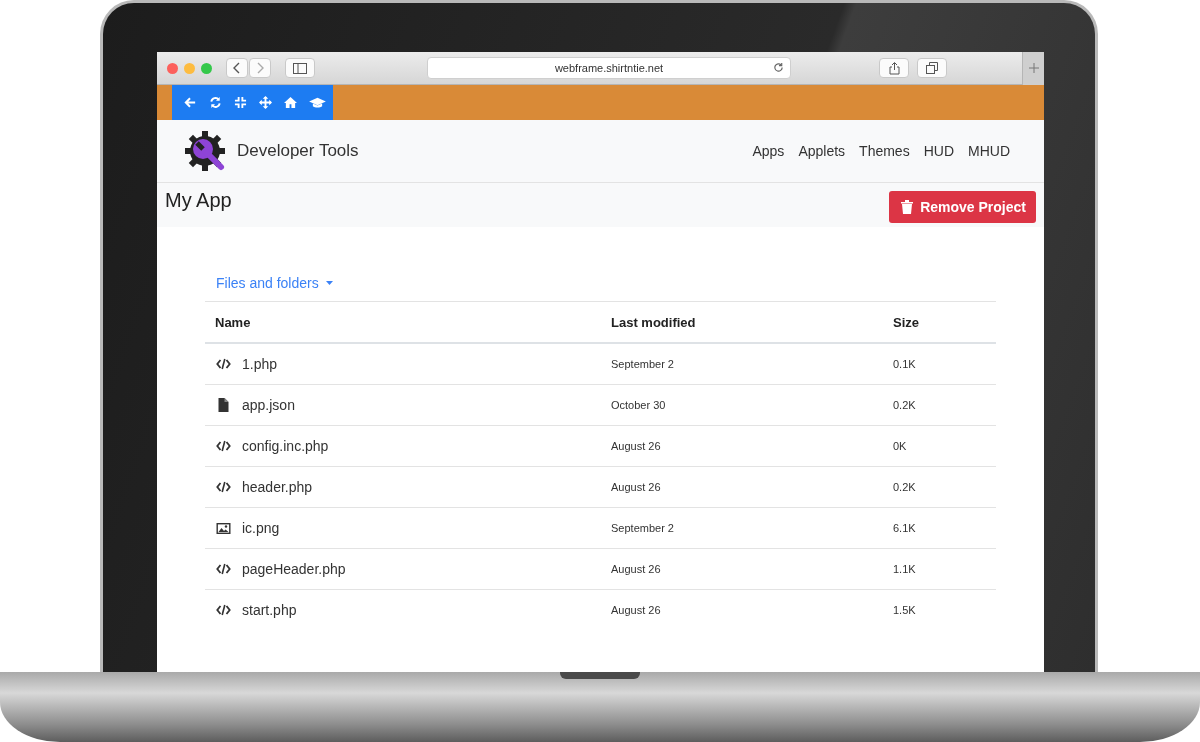 The height and width of the screenshot is (742, 1200). Describe the element at coordinates (294, 569) in the screenshot. I see `file-name: pageHeader.php` at that location.